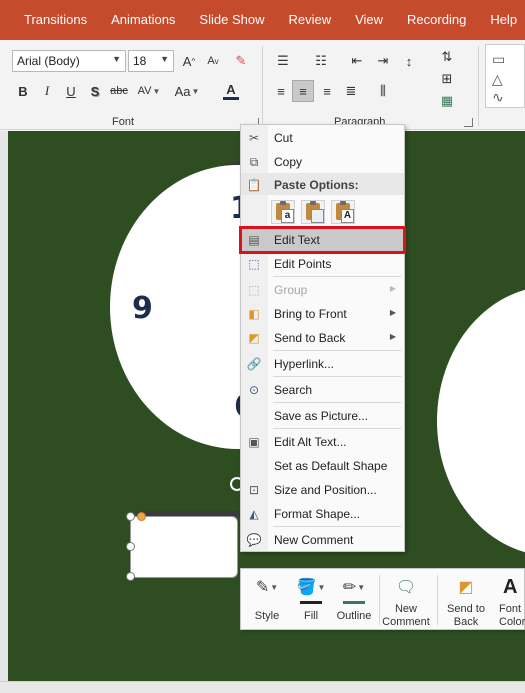 The width and height of the screenshot is (525, 693). Describe the element at coordinates (327, 91) in the screenshot. I see `align-right-icon: ≡` at that location.